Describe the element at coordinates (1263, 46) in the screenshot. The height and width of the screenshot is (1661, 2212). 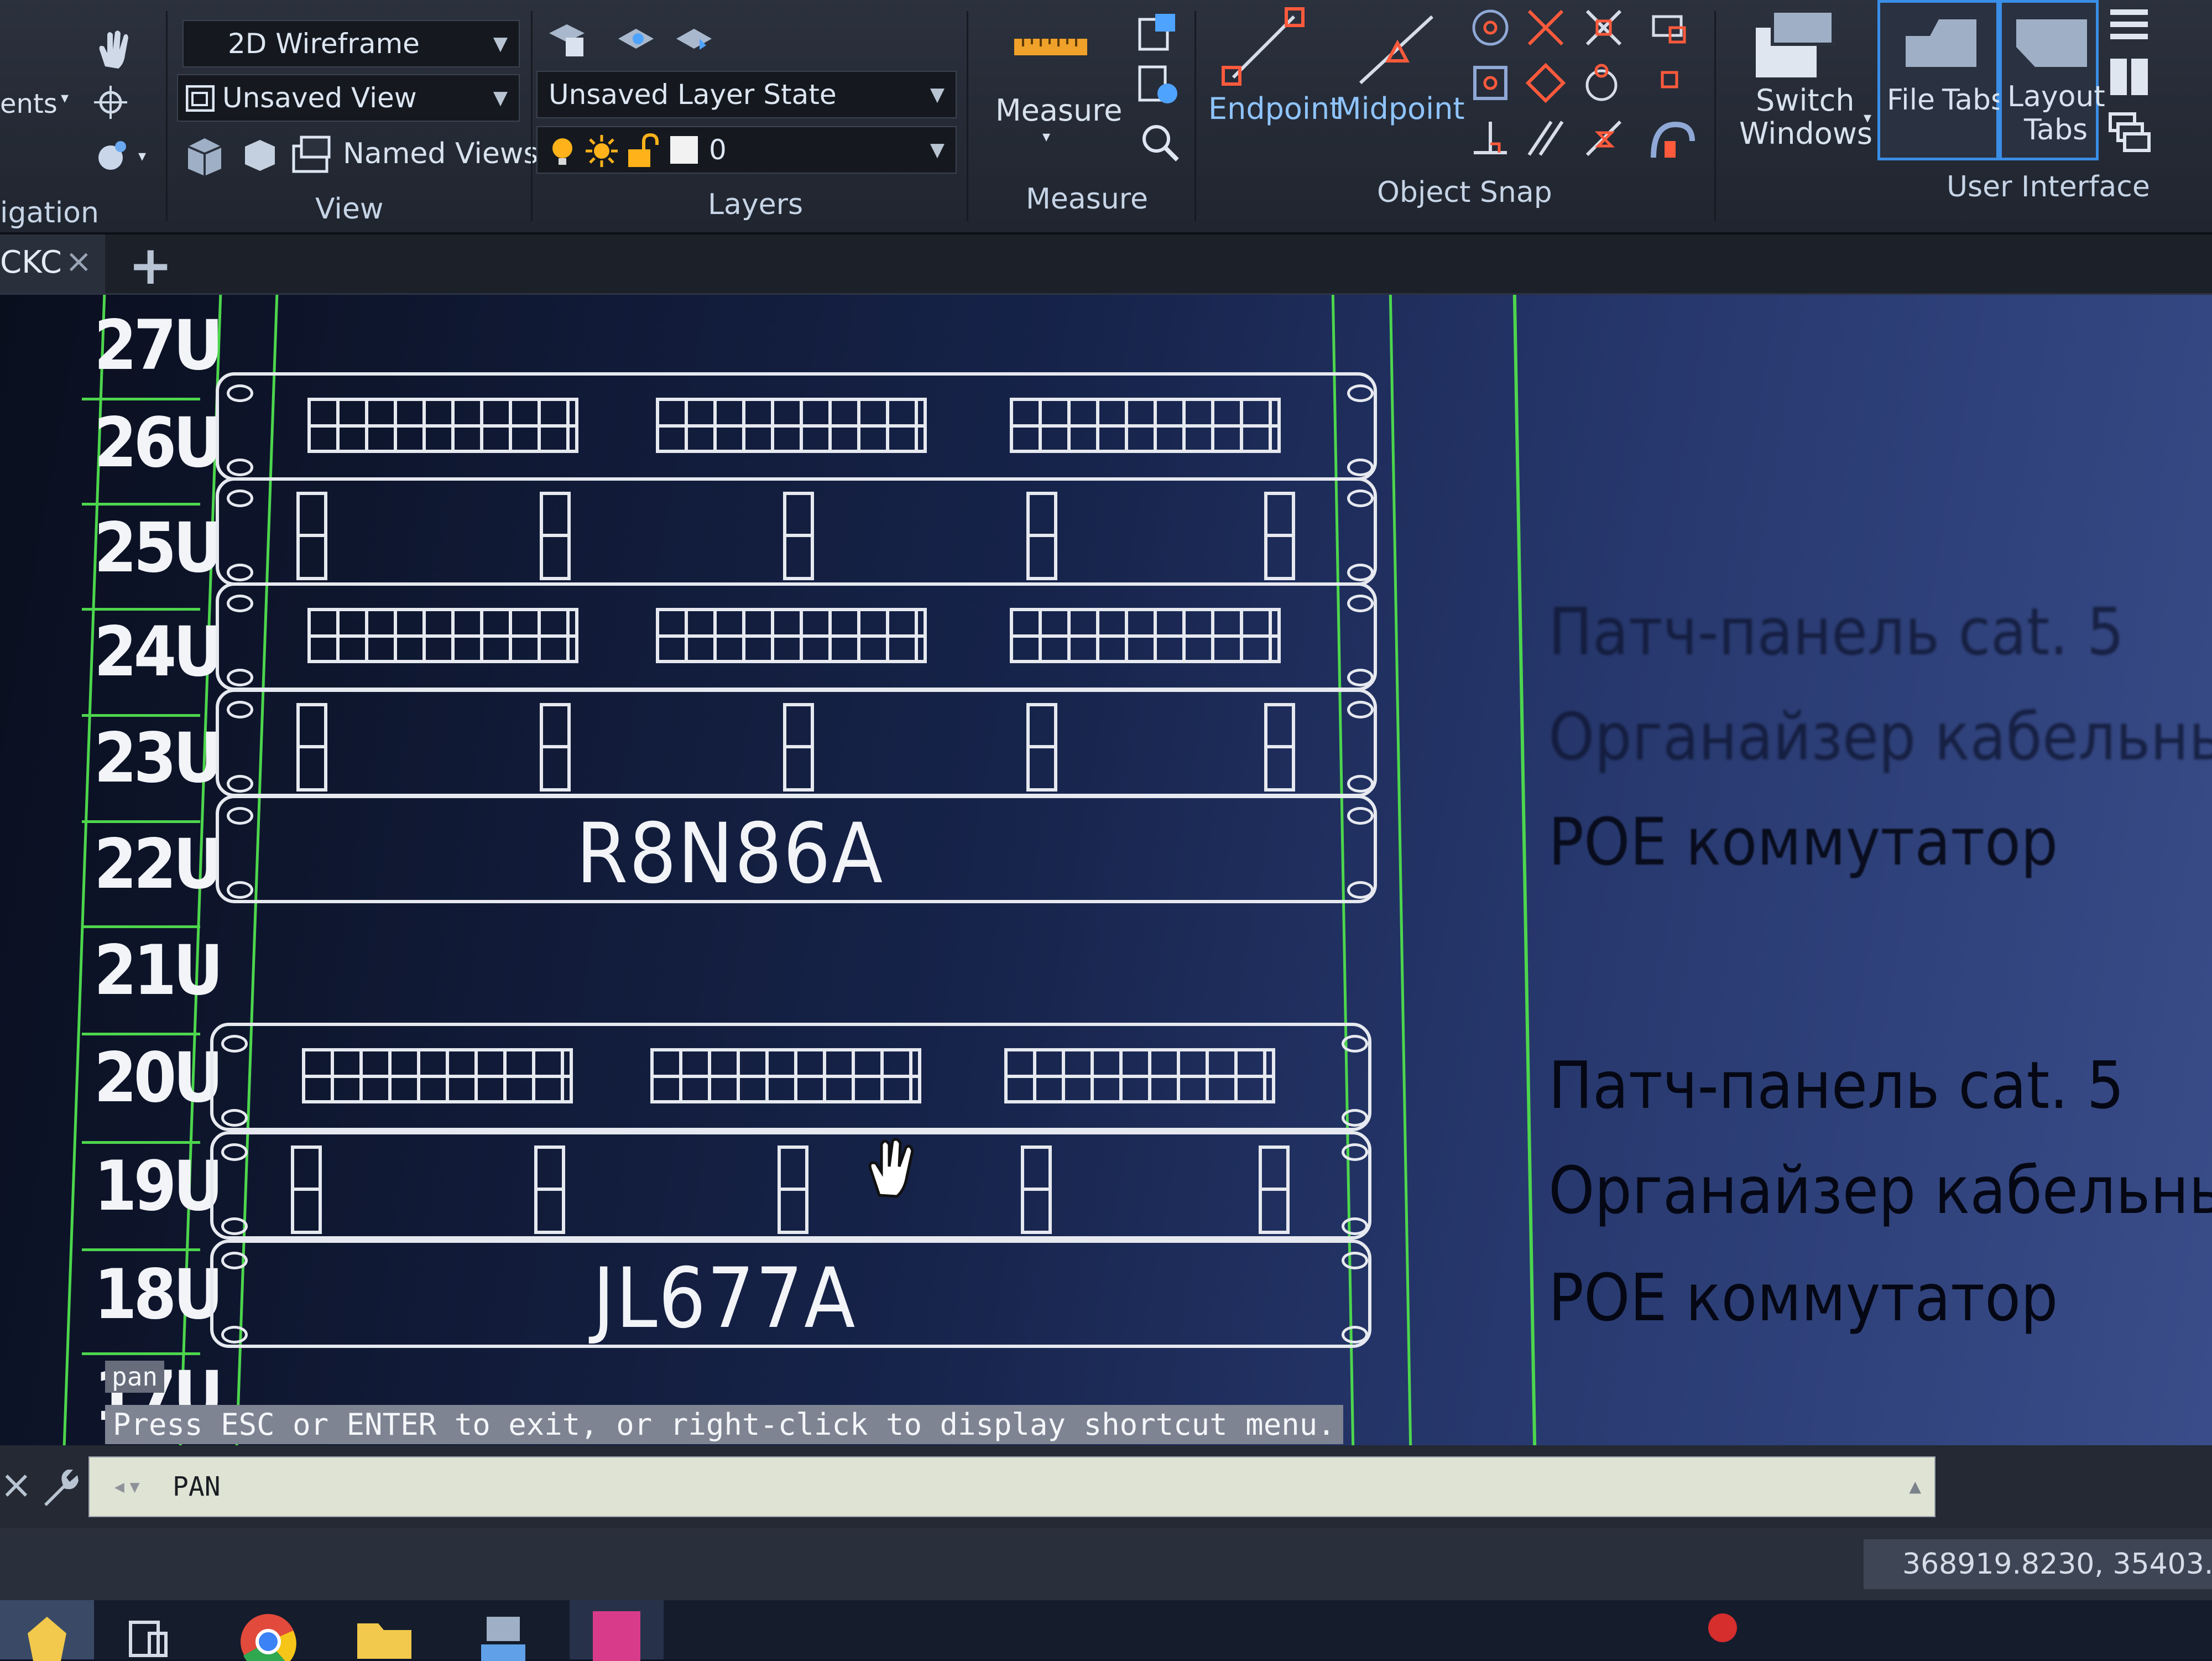
I see `endpoint-snap-icon` at that location.